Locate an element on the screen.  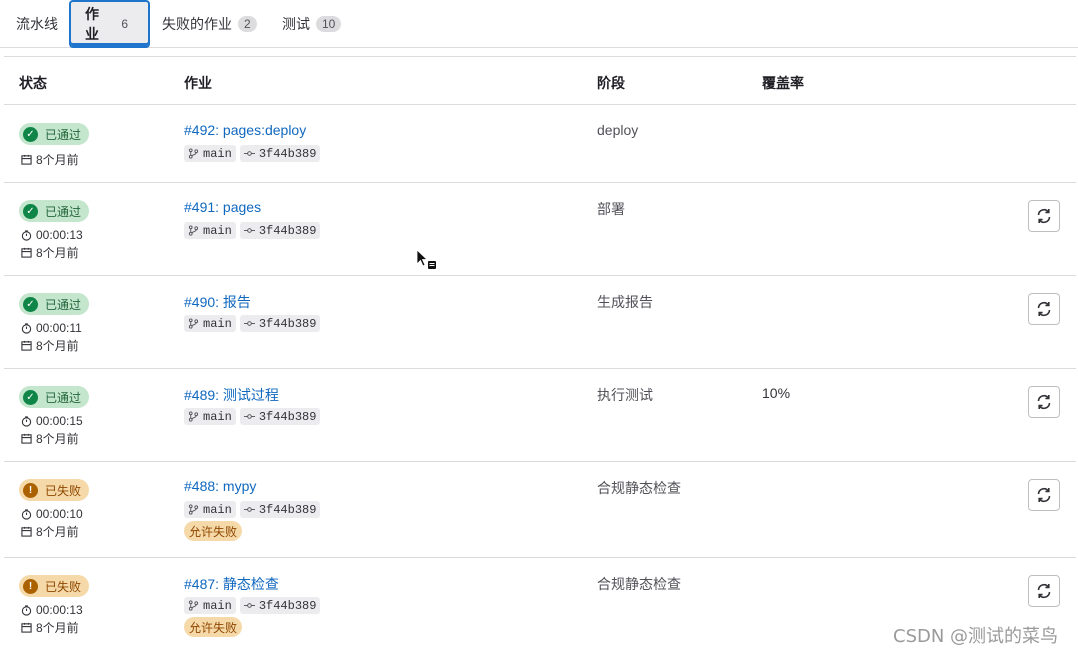
tab-pipeline: 流水线 is located at coordinates (37, 24).